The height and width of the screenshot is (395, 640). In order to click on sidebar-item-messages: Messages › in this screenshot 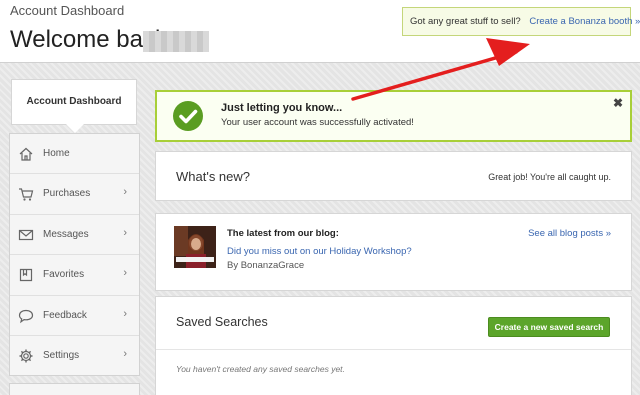, I will do `click(74, 235)`.